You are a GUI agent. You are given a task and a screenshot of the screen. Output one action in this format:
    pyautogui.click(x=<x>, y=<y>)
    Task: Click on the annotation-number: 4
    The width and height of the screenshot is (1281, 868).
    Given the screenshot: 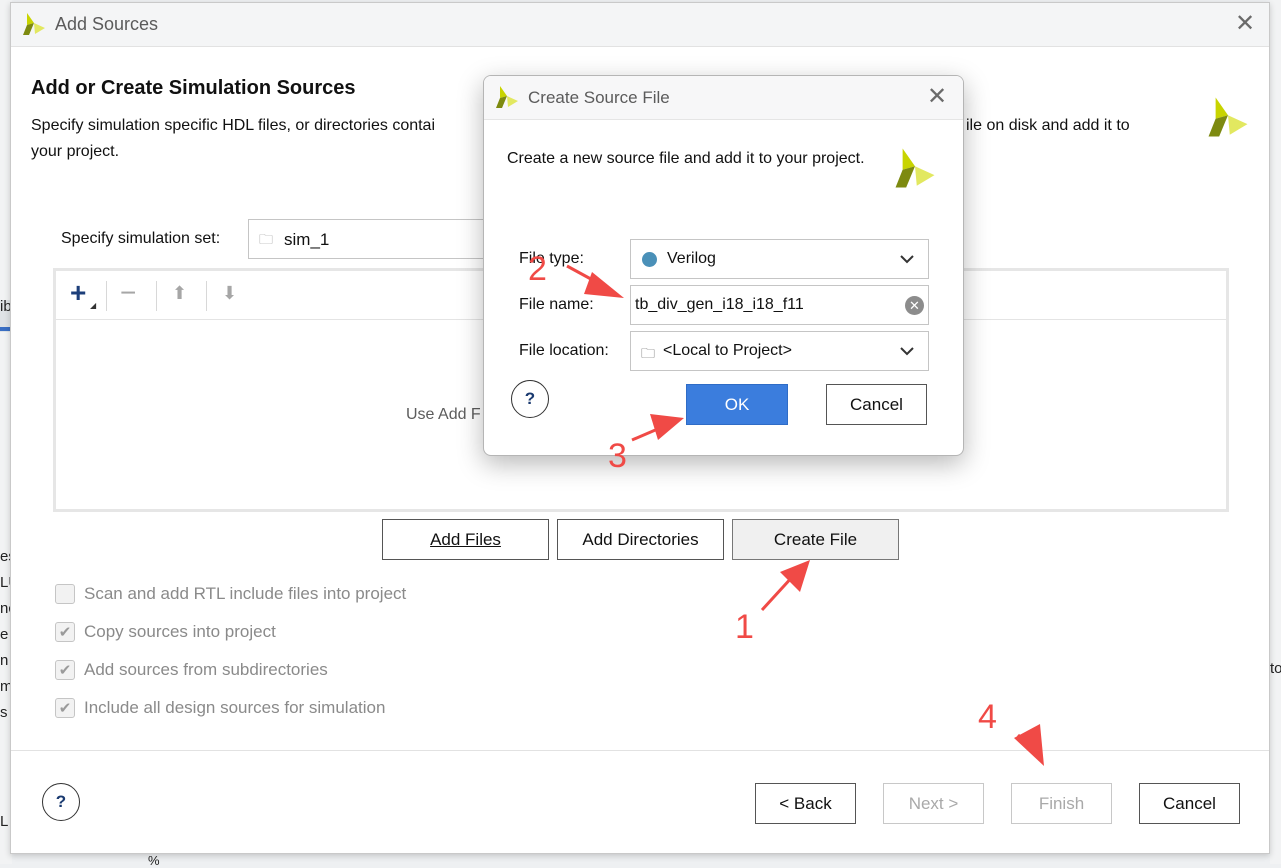 What is the action you would take?
    pyautogui.click(x=987, y=717)
    